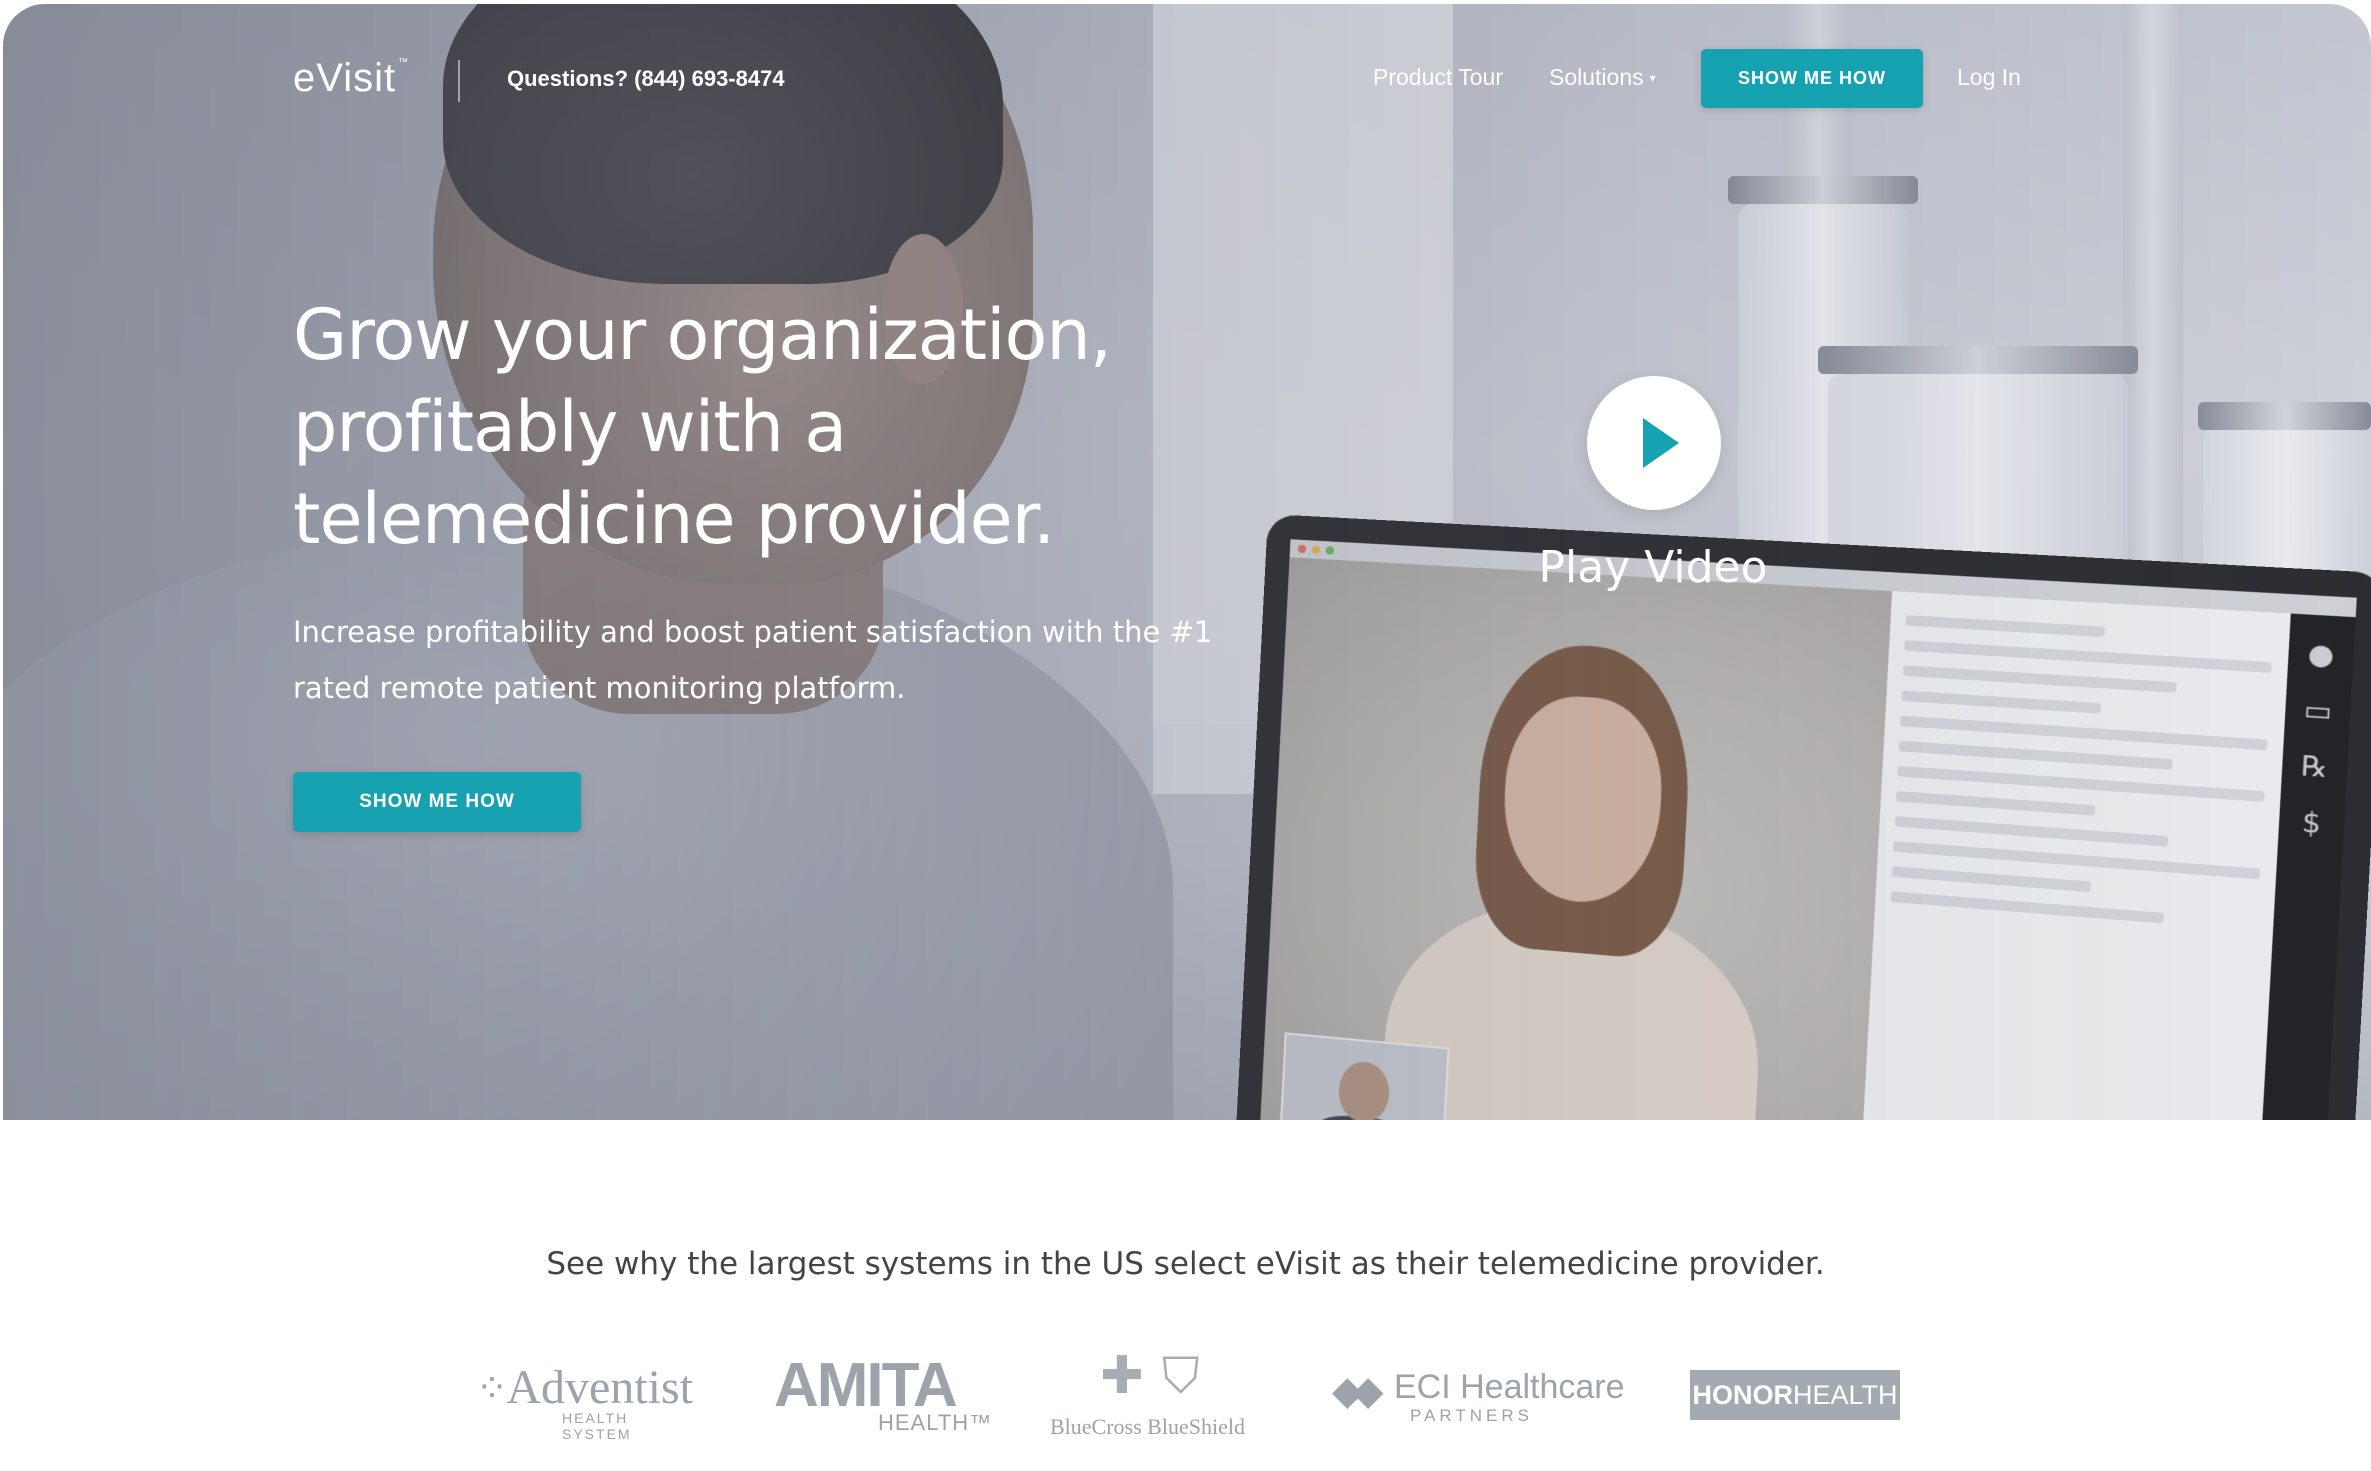 This screenshot has height=1471, width=2371. I want to click on eci-tagline: PARTNERS, so click(1471, 1416).